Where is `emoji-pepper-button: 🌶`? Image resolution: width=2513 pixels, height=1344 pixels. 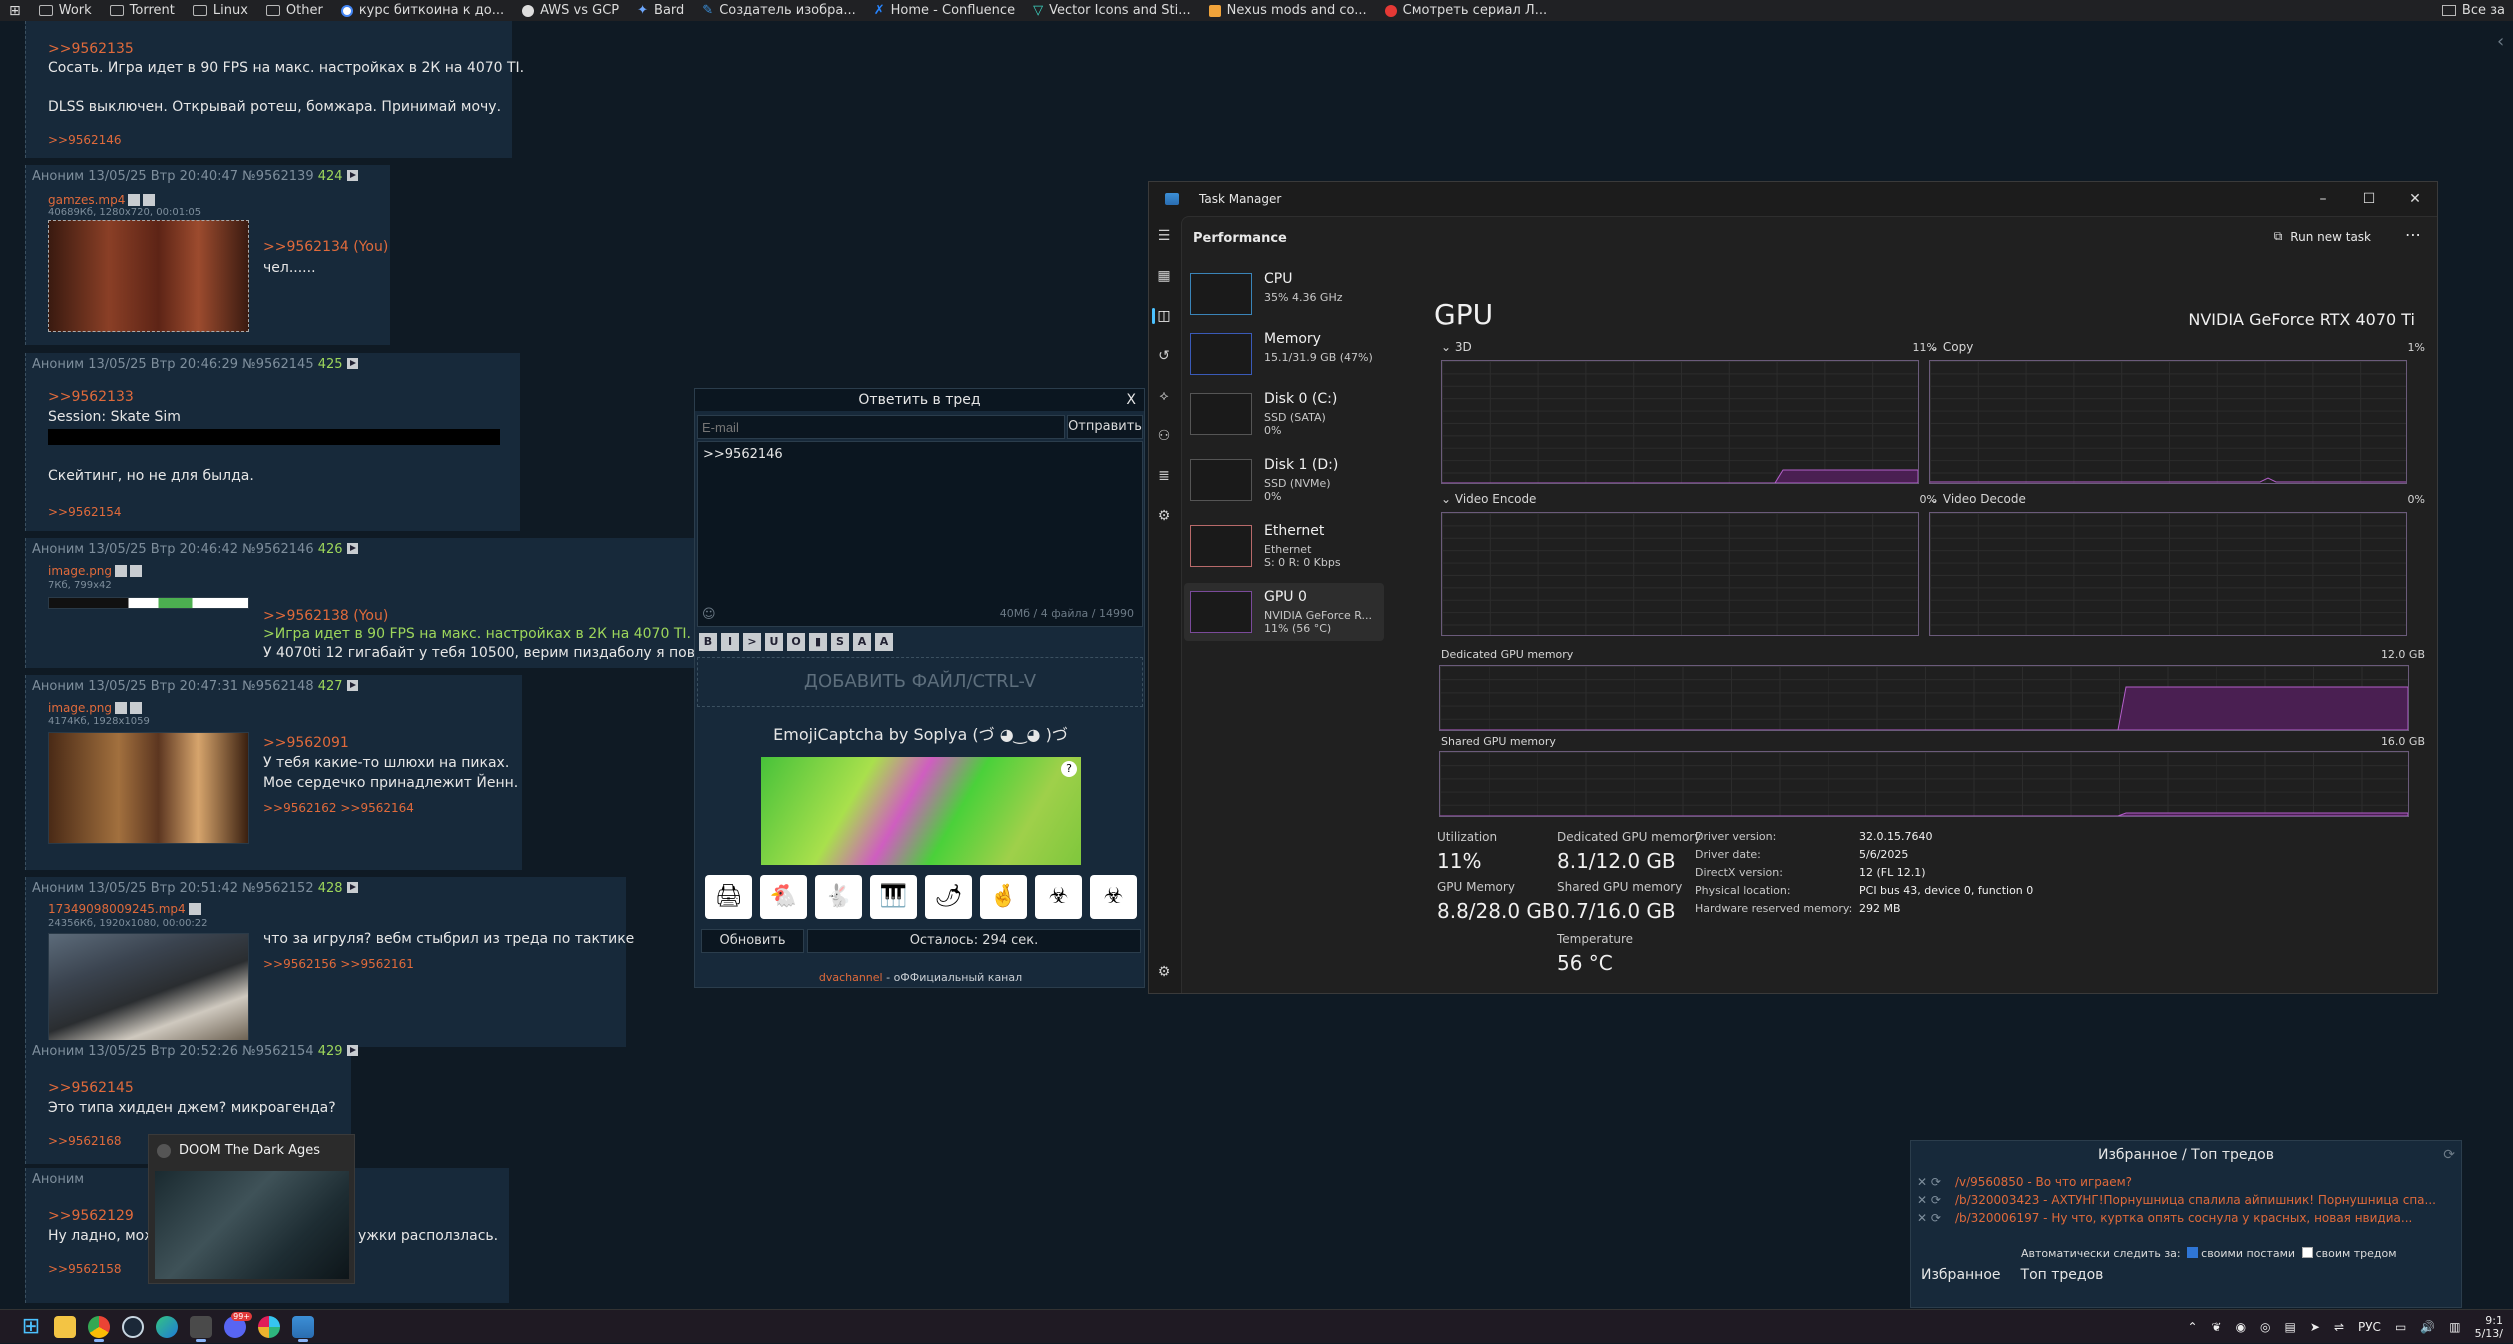 emoji-pepper-button: 🌶 is located at coordinates (948, 897).